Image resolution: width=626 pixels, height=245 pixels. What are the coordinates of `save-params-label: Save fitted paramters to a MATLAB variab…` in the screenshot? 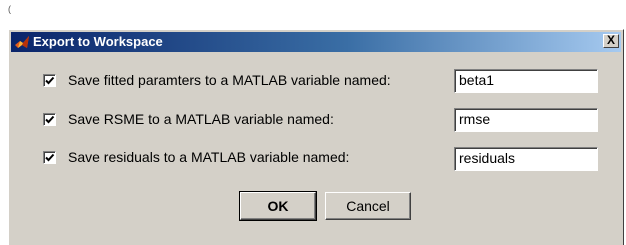 It's located at (229, 80).